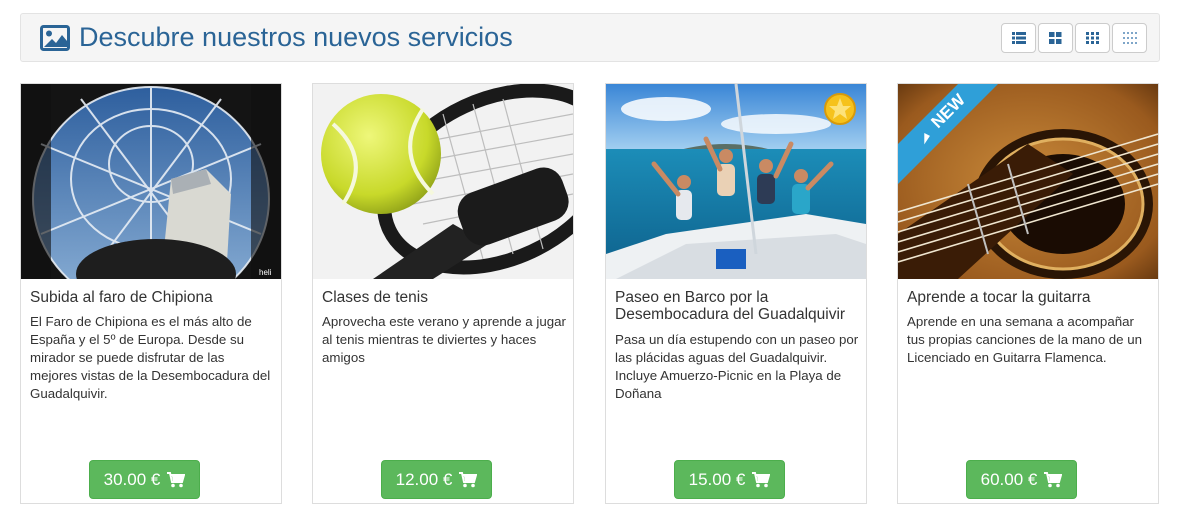 This screenshot has height=523, width=1188. What do you see at coordinates (151, 181) in the screenshot?
I see `lighthouse-image: heli` at bounding box center [151, 181].